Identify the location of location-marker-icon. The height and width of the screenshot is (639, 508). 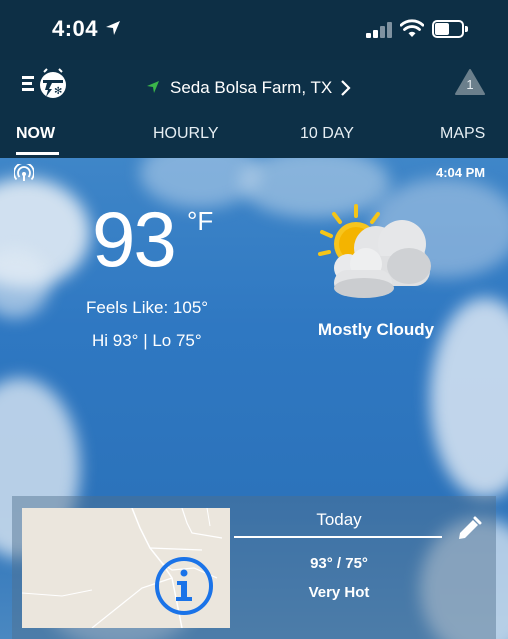
(153, 87).